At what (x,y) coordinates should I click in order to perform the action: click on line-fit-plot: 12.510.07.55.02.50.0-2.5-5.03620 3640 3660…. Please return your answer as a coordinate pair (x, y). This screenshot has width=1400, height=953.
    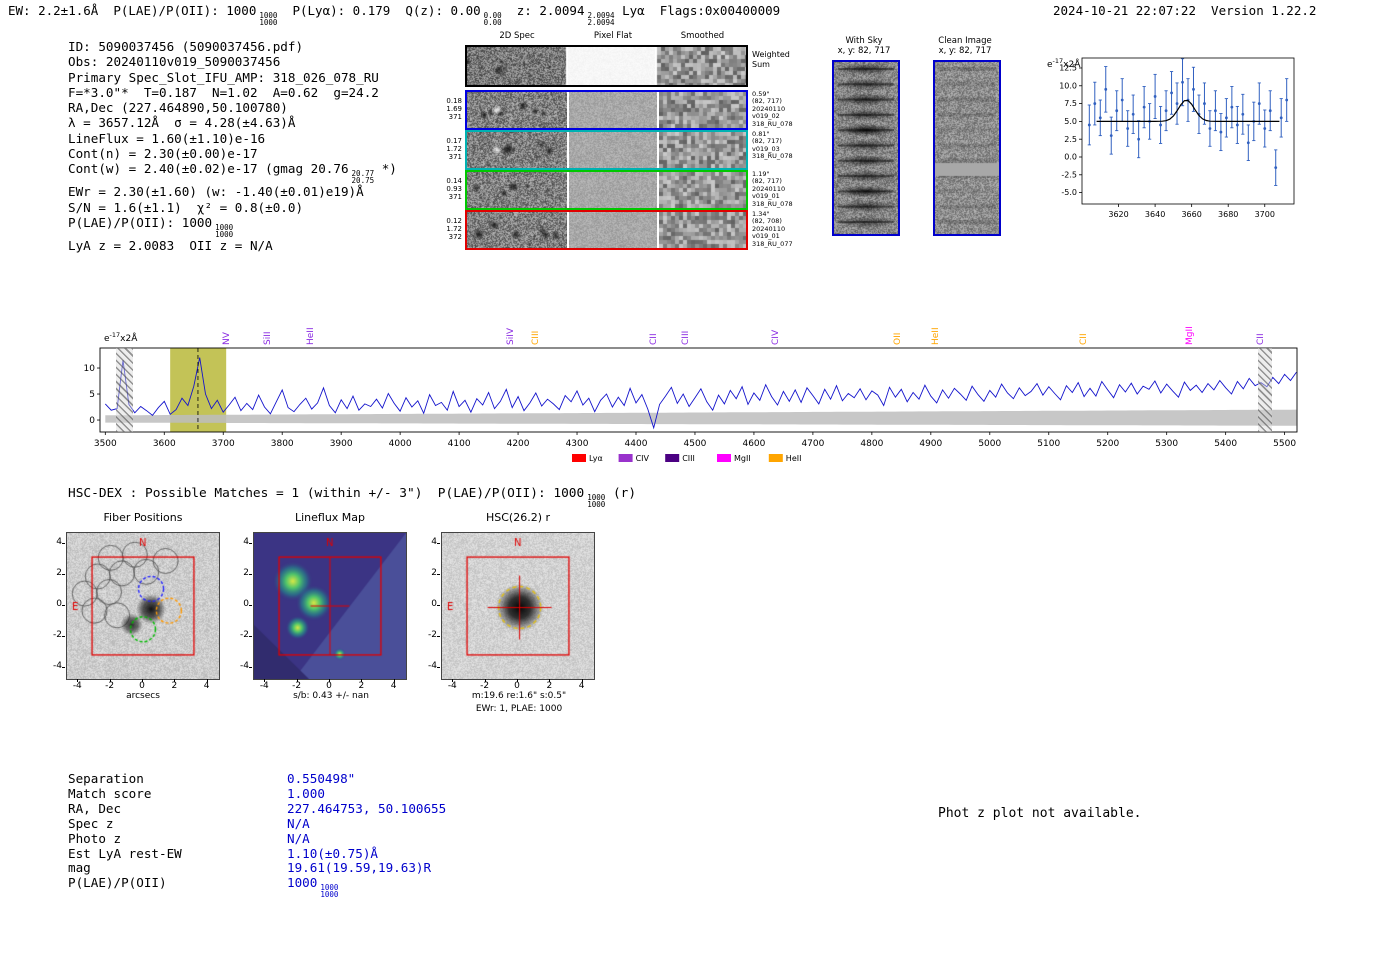
    Looking at the image, I should click on (1177, 138).